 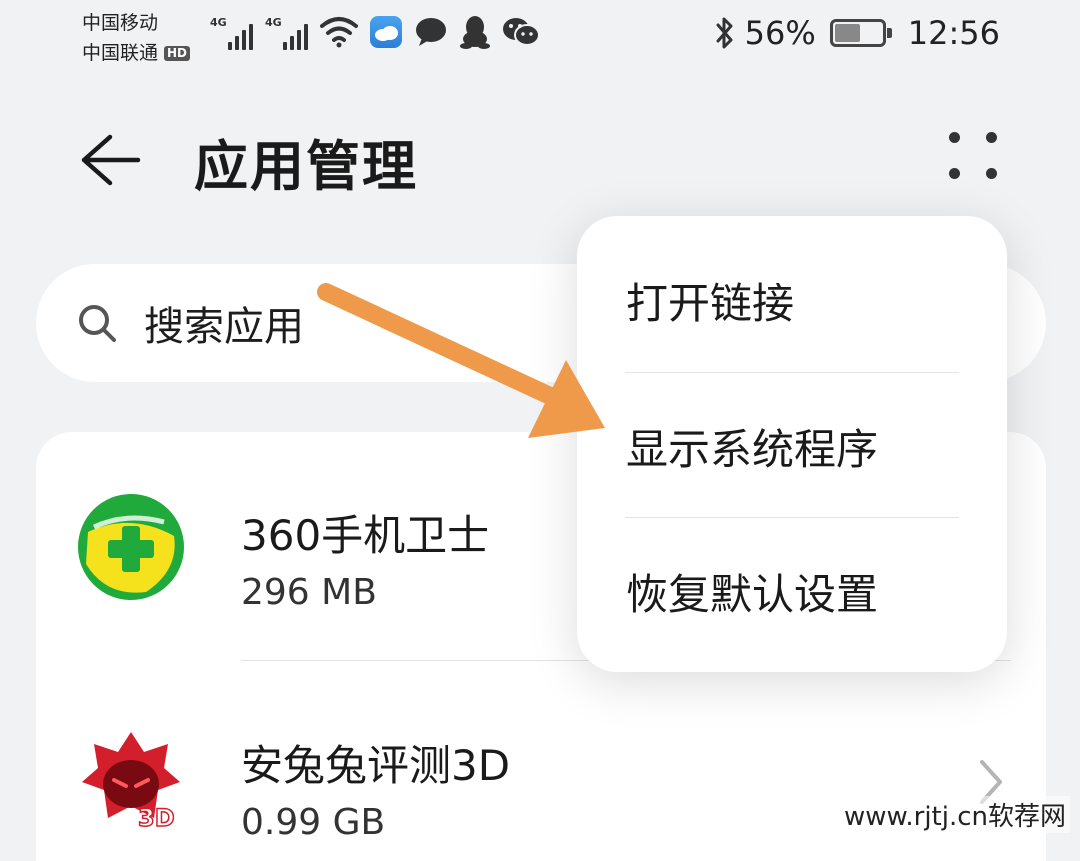 I want to click on battery-percent: 56%, so click(x=780, y=33).